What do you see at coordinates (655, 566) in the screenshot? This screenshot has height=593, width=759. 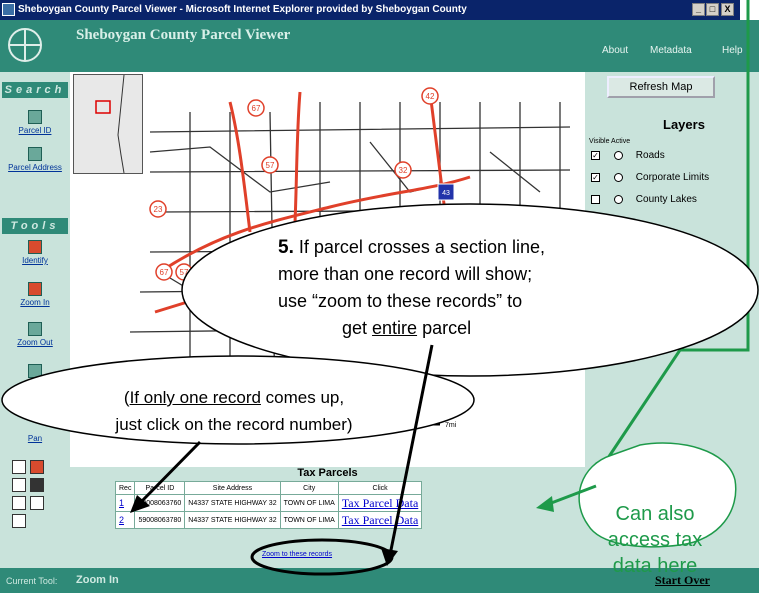 I see `tax-line-3: data here` at bounding box center [655, 566].